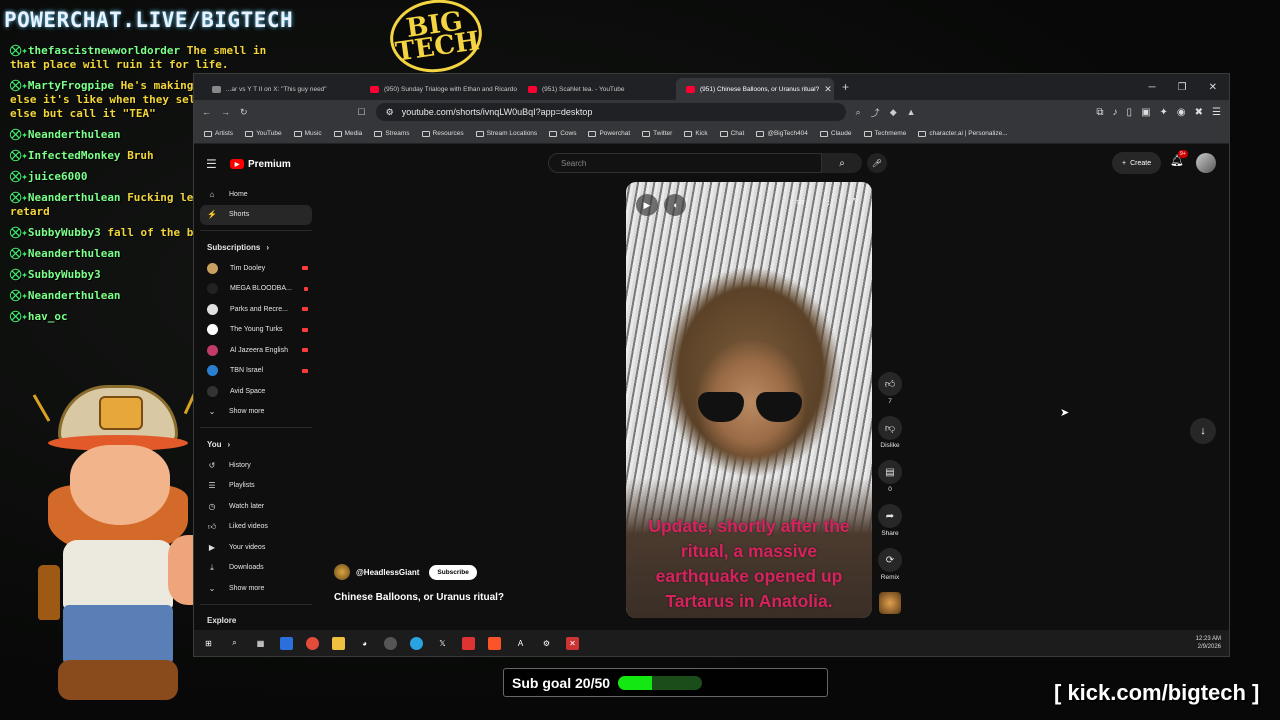 The width and height of the screenshot is (1280, 720). Describe the element at coordinates (1208, 643) in the screenshot. I see `taskbar-clock: 12:23 AM 2/9/2026` at that location.